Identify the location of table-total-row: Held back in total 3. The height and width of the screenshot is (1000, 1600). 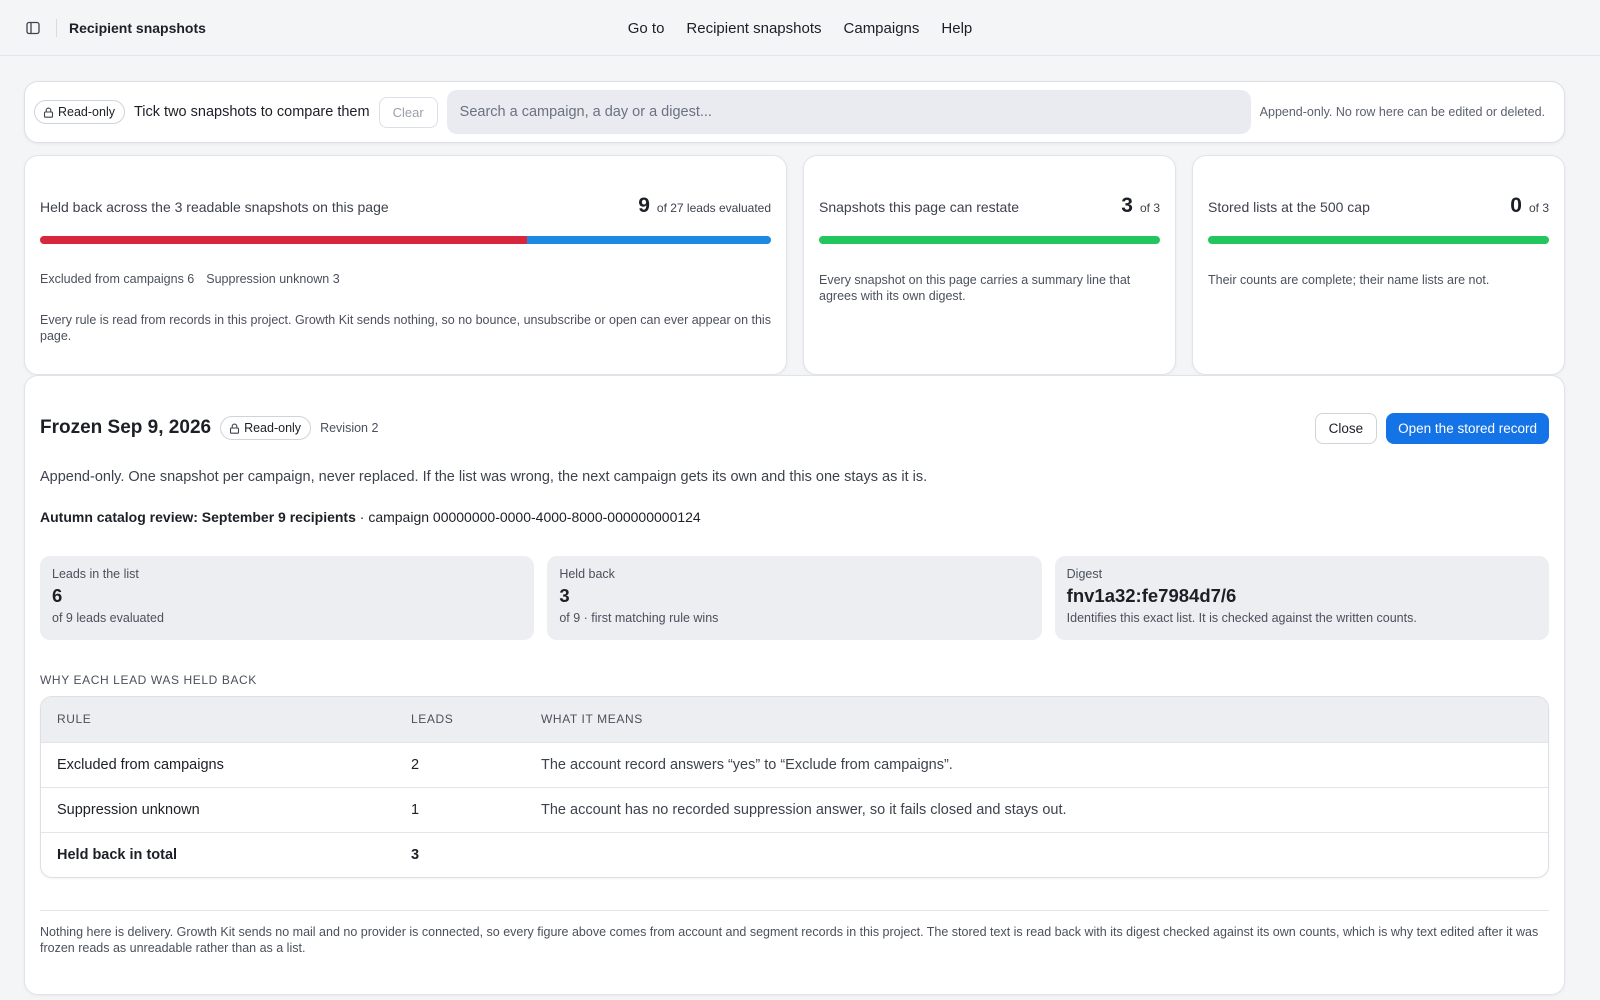
(794, 854).